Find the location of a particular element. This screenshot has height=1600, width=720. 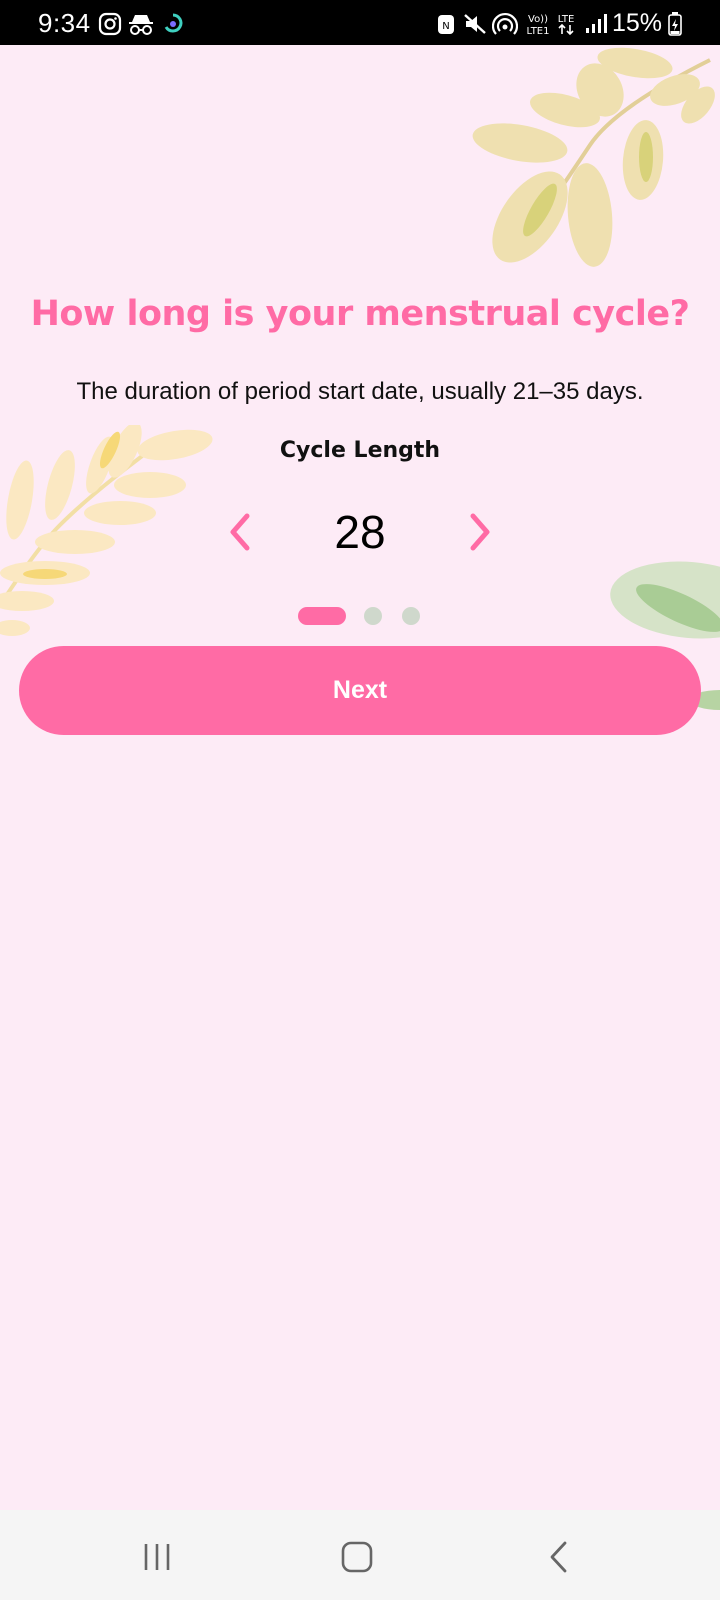

next-button: Next is located at coordinates (360, 690).